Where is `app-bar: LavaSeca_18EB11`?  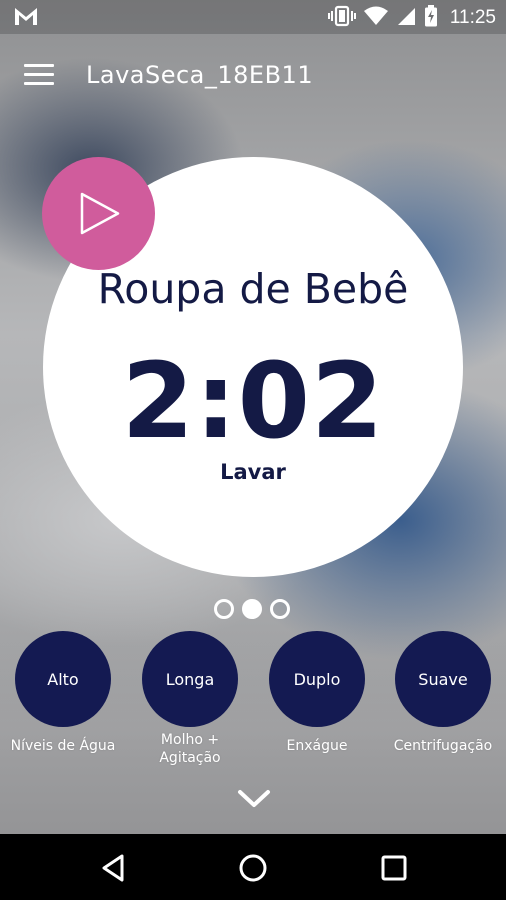
app-bar: LavaSeca_18EB11 is located at coordinates (253, 75).